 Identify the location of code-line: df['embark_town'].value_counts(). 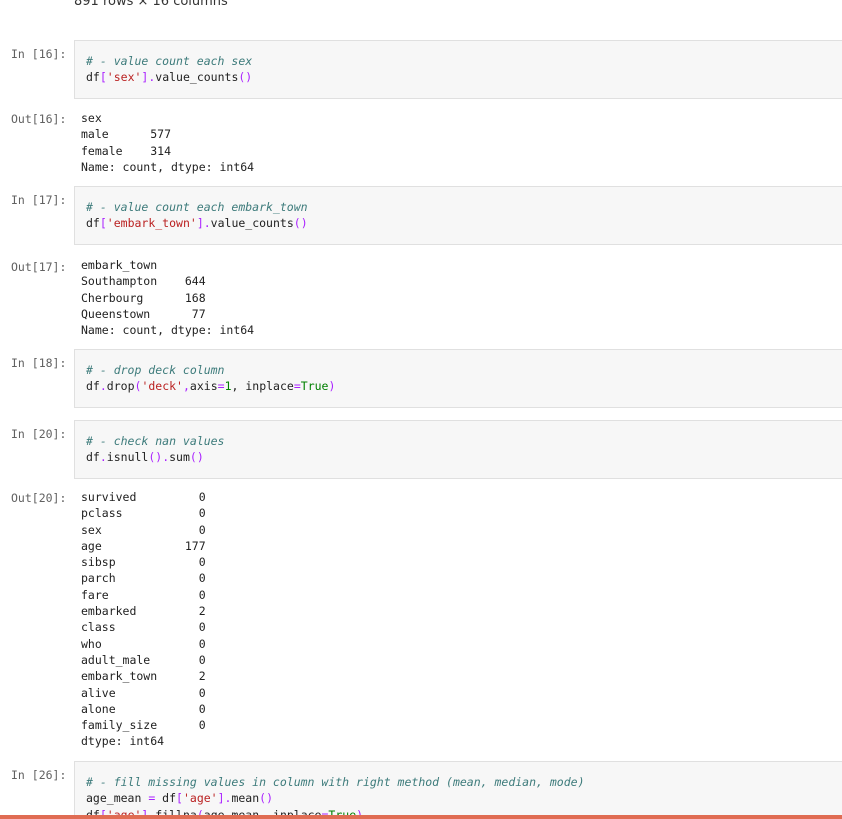
(197, 223).